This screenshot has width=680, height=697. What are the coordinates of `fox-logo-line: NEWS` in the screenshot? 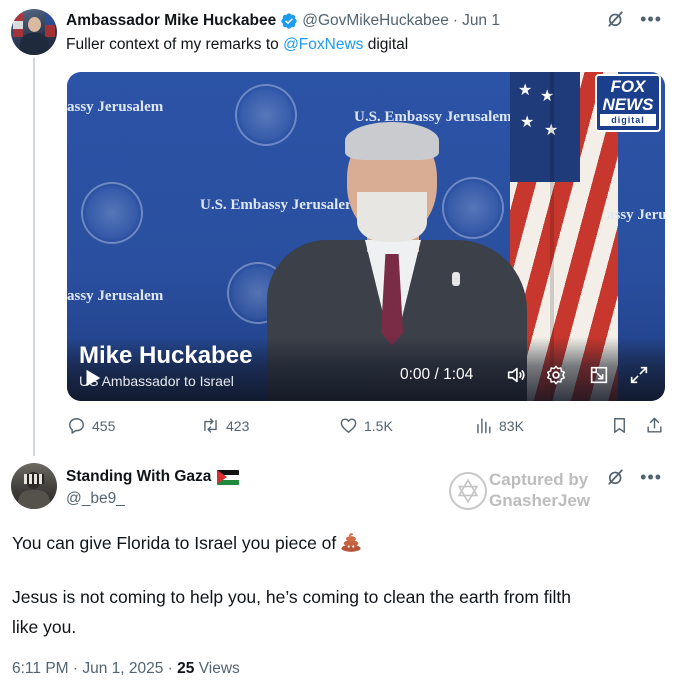 It's located at (628, 104).